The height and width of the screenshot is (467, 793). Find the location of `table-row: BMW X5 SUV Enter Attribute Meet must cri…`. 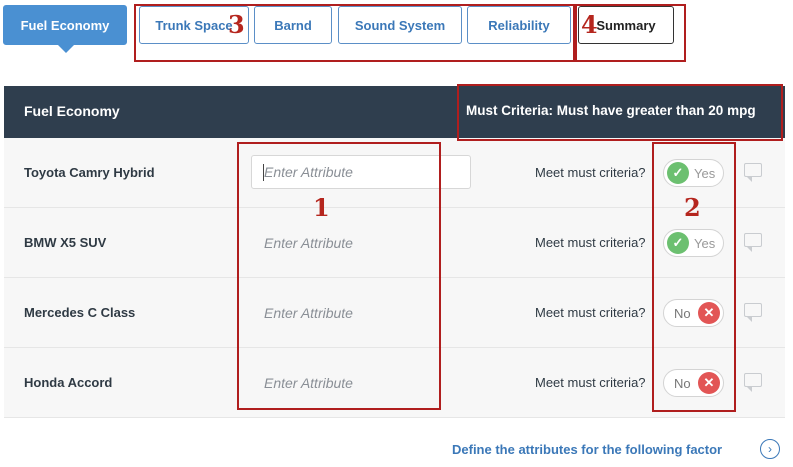

table-row: BMW X5 SUV Enter Attribute Meet must cri… is located at coordinates (394, 243).